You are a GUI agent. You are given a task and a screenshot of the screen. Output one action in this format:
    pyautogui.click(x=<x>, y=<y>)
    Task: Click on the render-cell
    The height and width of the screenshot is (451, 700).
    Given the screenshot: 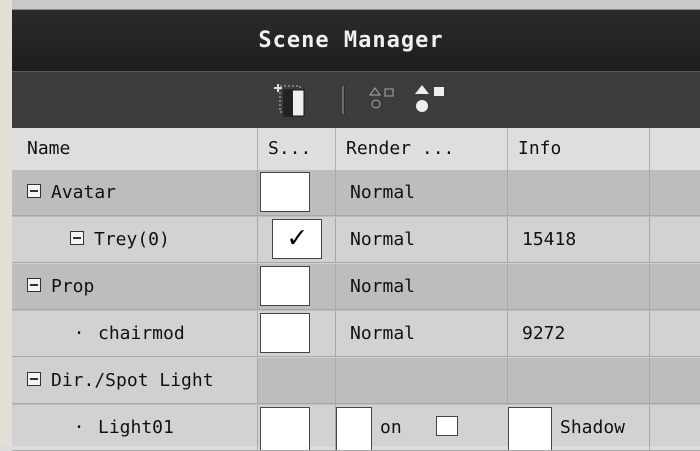 What is the action you would take?
    pyautogui.click(x=422, y=381)
    